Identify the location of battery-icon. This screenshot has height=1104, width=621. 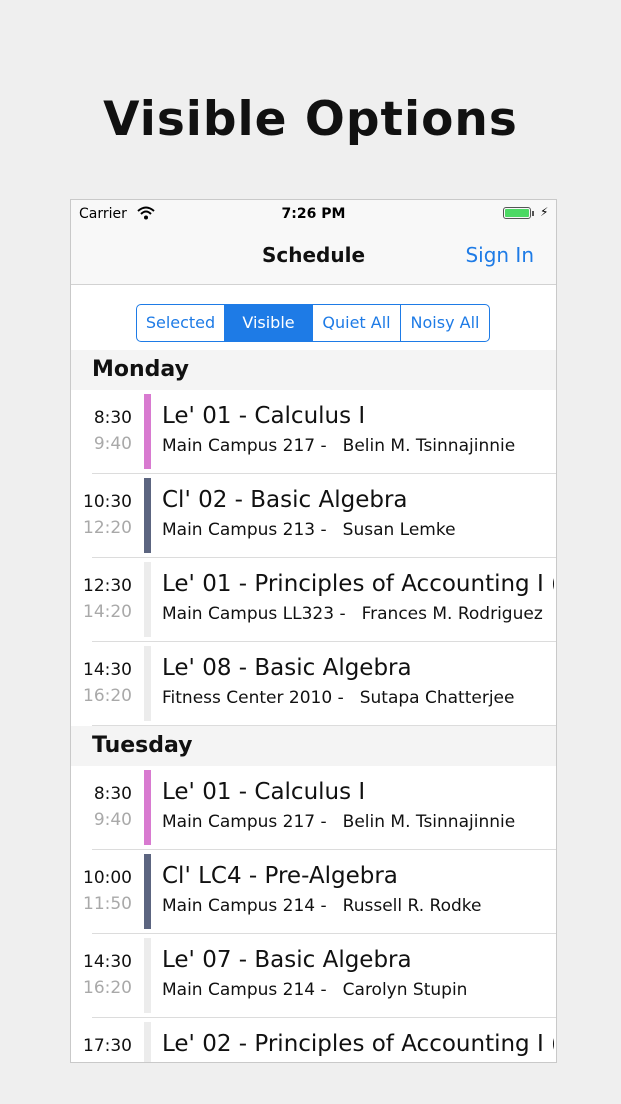
(517, 213).